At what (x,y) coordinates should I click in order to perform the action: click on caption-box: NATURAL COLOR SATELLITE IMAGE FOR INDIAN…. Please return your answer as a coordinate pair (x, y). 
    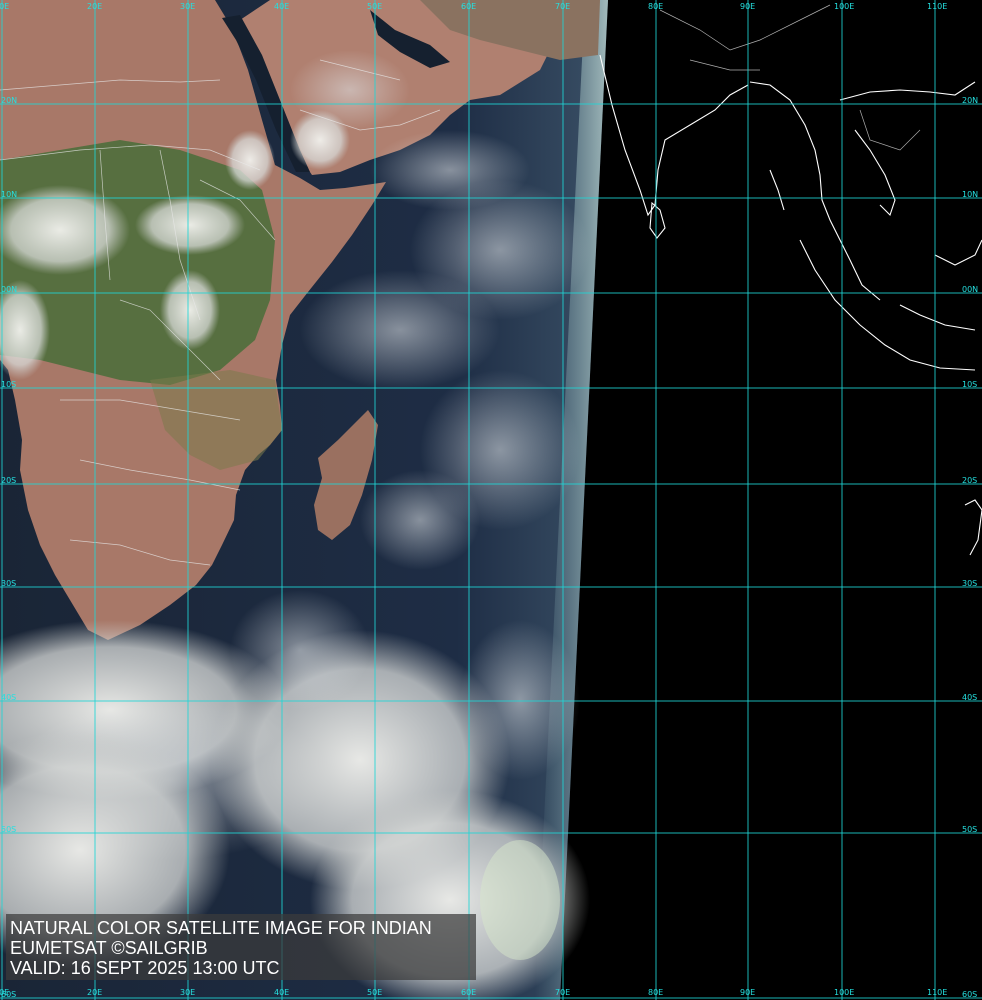
    Looking at the image, I should click on (241, 947).